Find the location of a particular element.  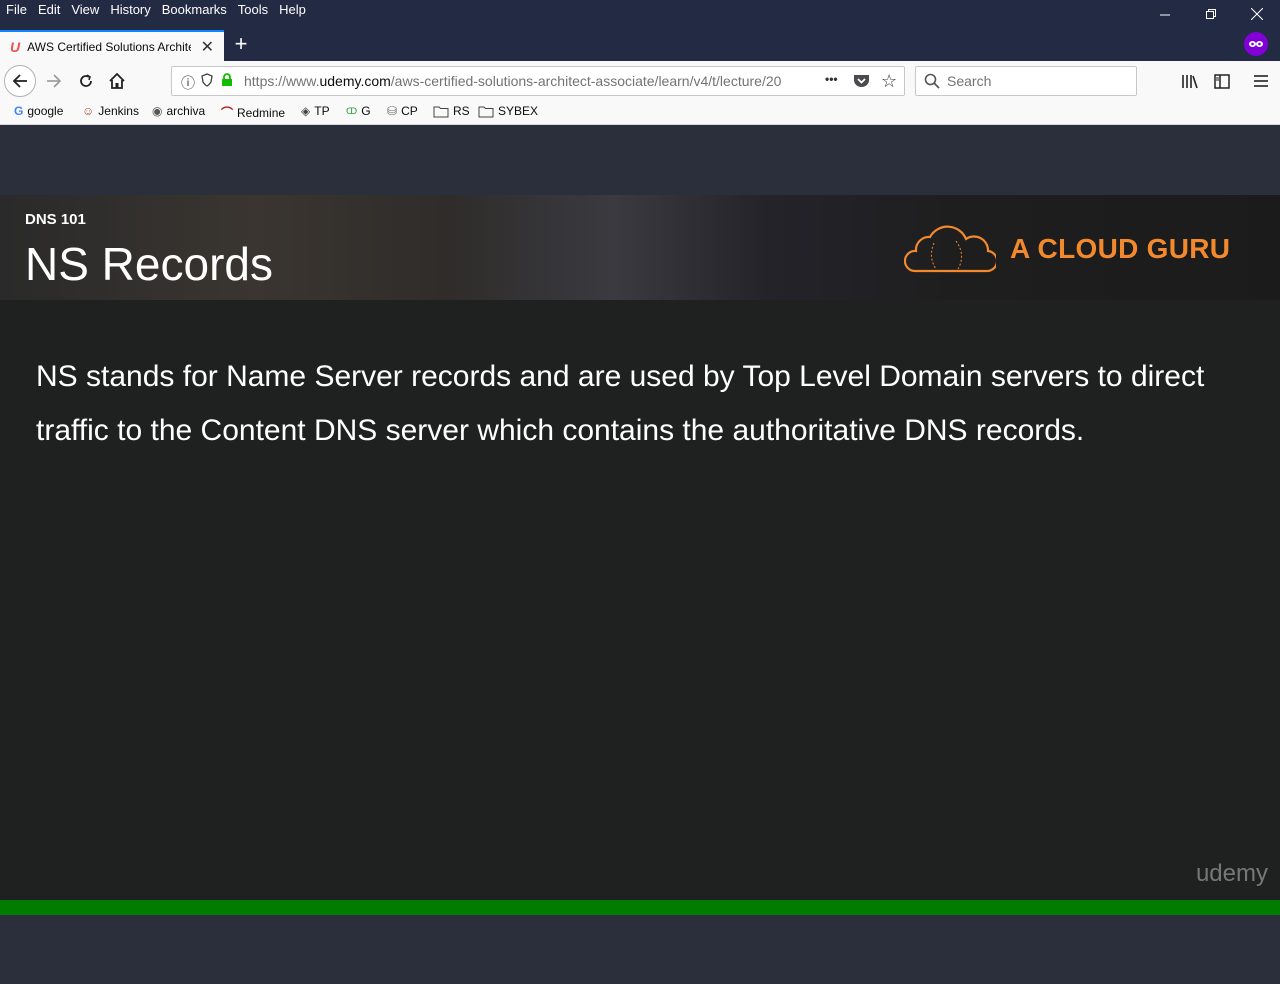

window-close-button is located at coordinates (1257, 14).